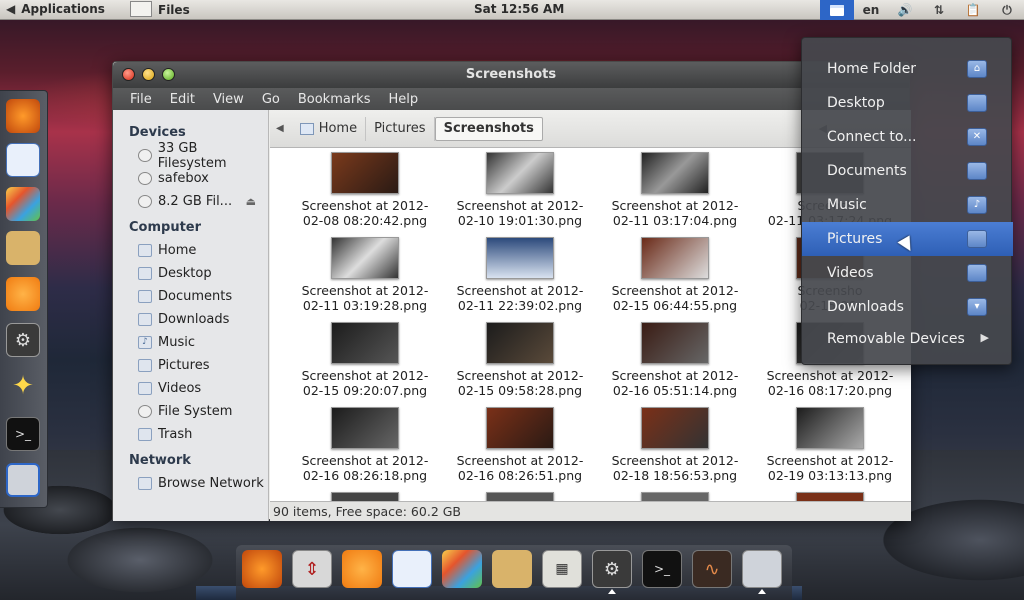 The image size is (1024, 600). I want to click on eject-icon: ⏏, so click(251, 201).